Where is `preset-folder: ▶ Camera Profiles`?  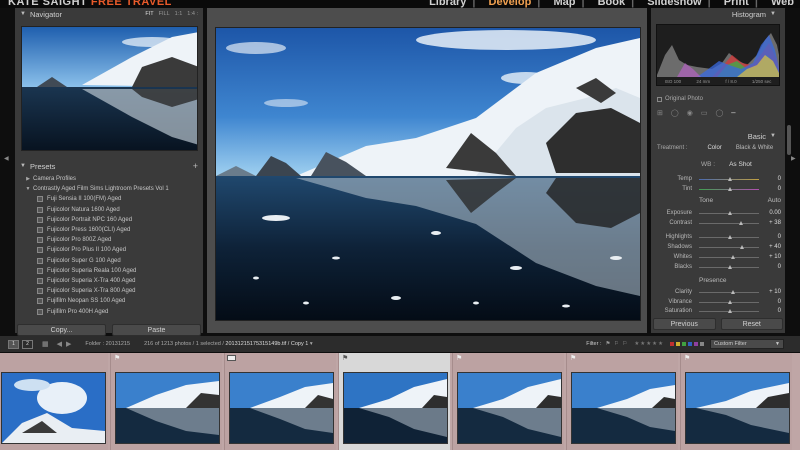
preset-folder: ▶ Camera Profiles is located at coordinates (109, 179).